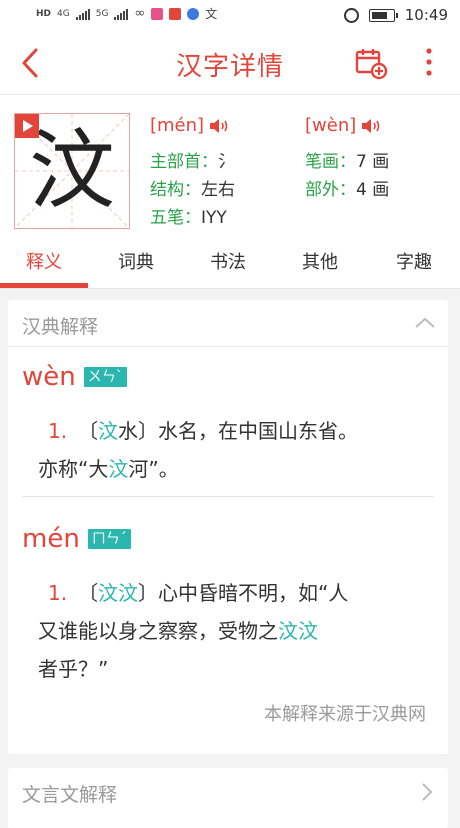 The image size is (460, 828). What do you see at coordinates (175, 218) in the screenshot?
I see `wubi-label: 五笔：` at bounding box center [175, 218].